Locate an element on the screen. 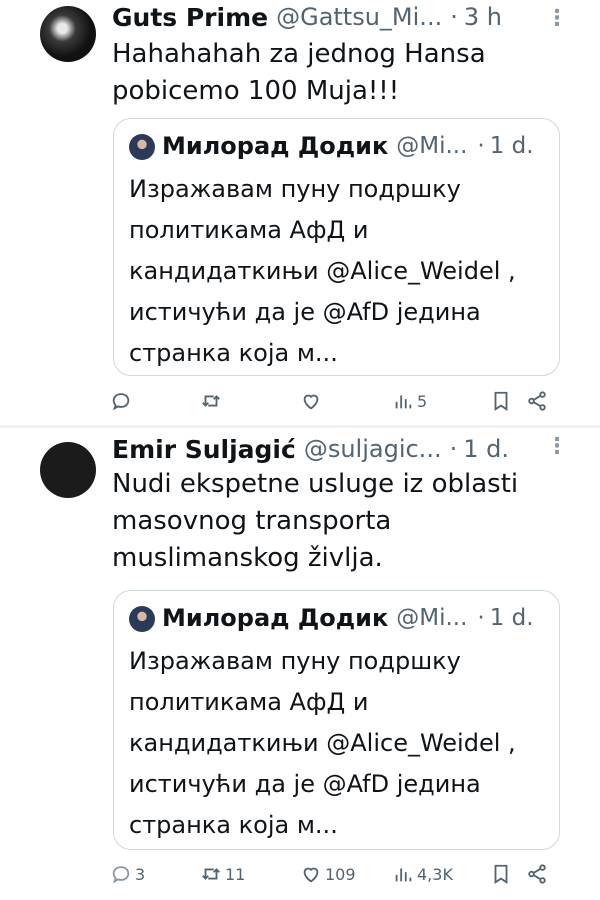 This screenshot has height=900, width=600. like-button is located at coordinates (312, 401).